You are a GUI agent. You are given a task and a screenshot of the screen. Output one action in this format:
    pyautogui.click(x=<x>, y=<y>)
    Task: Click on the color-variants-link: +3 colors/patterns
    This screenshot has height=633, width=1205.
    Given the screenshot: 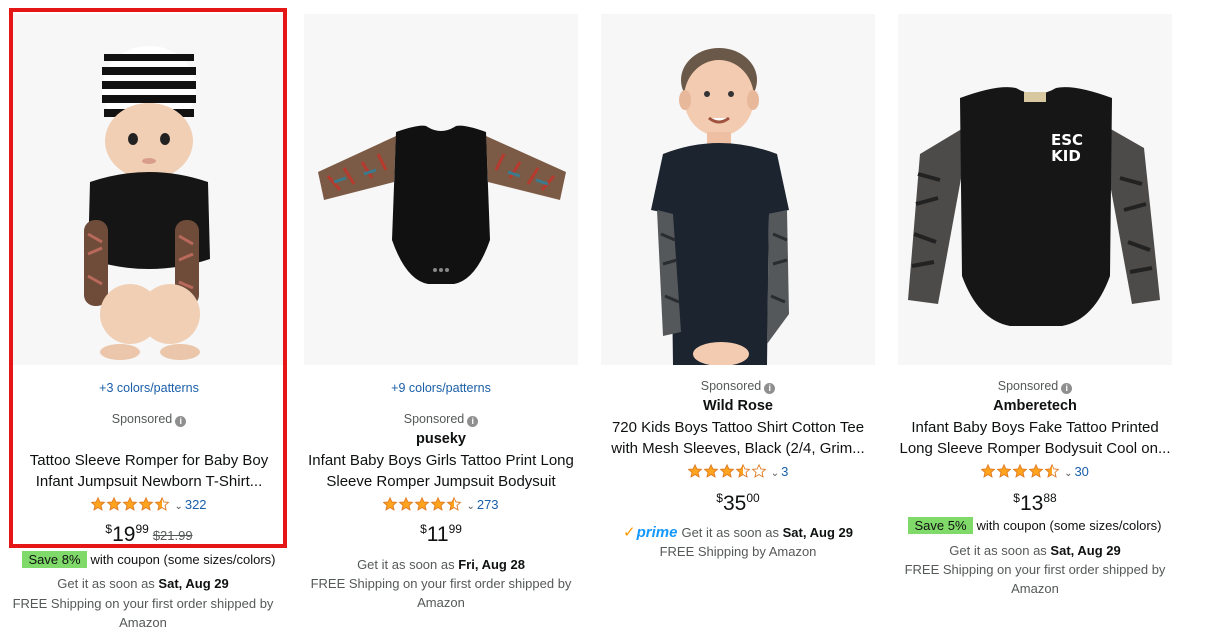 What is the action you would take?
    pyautogui.click(x=149, y=388)
    